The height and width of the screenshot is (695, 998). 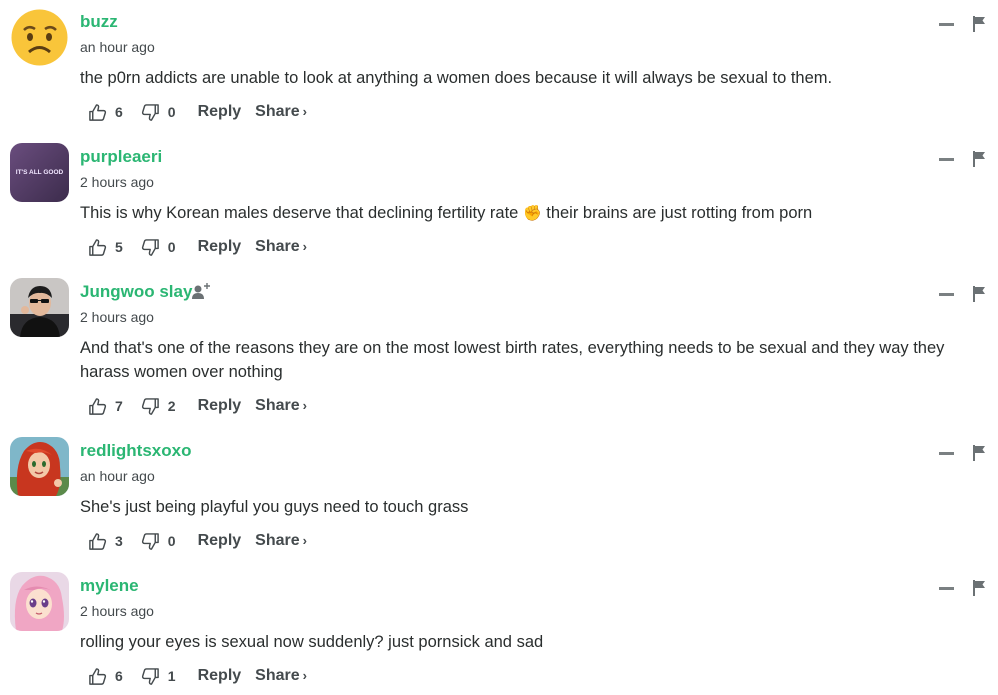 I want to click on person-photo-avatar-icon, so click(x=39, y=307).